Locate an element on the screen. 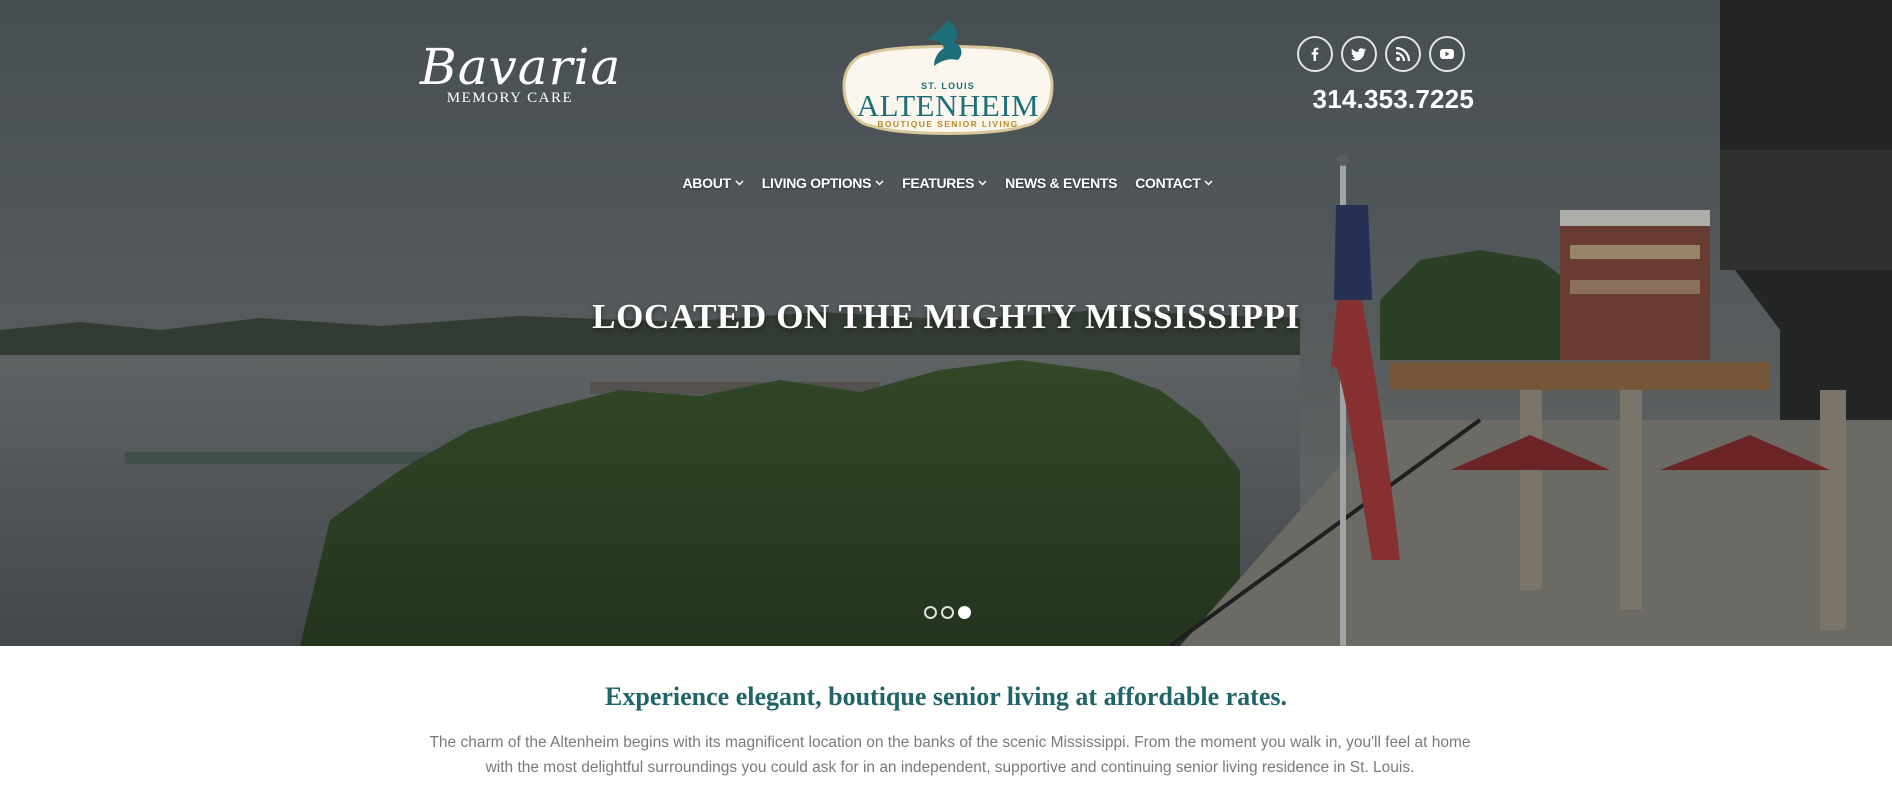  nav-about: ABOUT is located at coordinates (713, 183).